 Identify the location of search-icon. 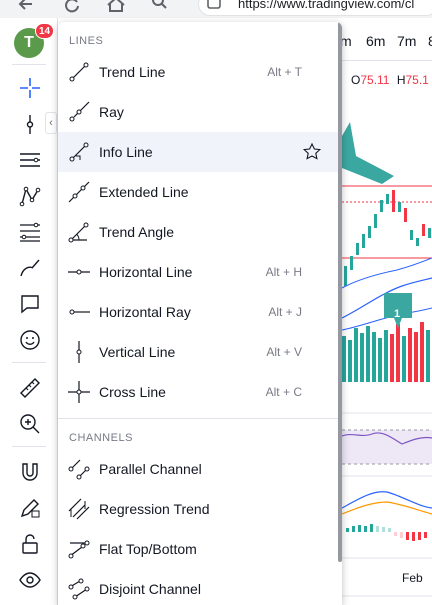
(160, 7).